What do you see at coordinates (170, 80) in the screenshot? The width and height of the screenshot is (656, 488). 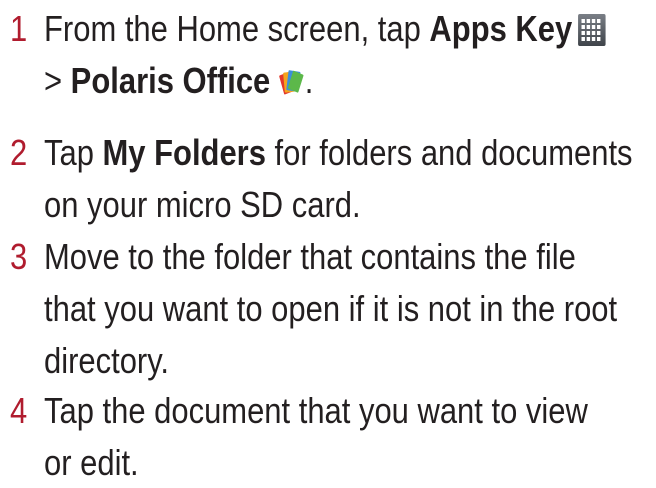 I see `polaris-office-label: Polaris Office` at bounding box center [170, 80].